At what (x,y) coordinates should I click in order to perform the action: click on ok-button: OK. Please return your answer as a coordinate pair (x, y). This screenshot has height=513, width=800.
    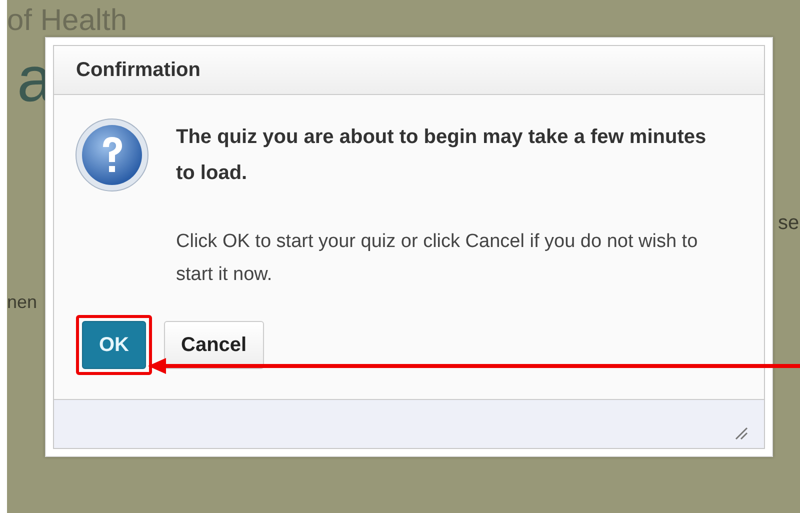
    Looking at the image, I should click on (114, 345).